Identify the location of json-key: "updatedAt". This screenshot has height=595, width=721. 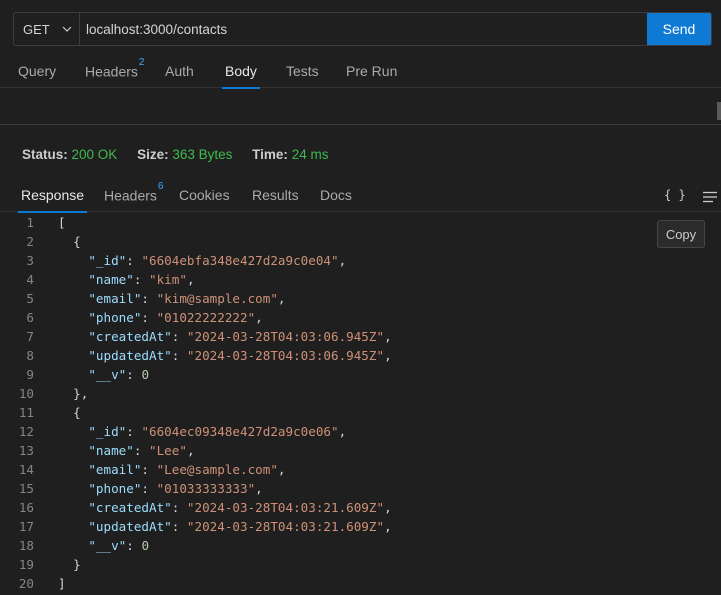
(130, 526).